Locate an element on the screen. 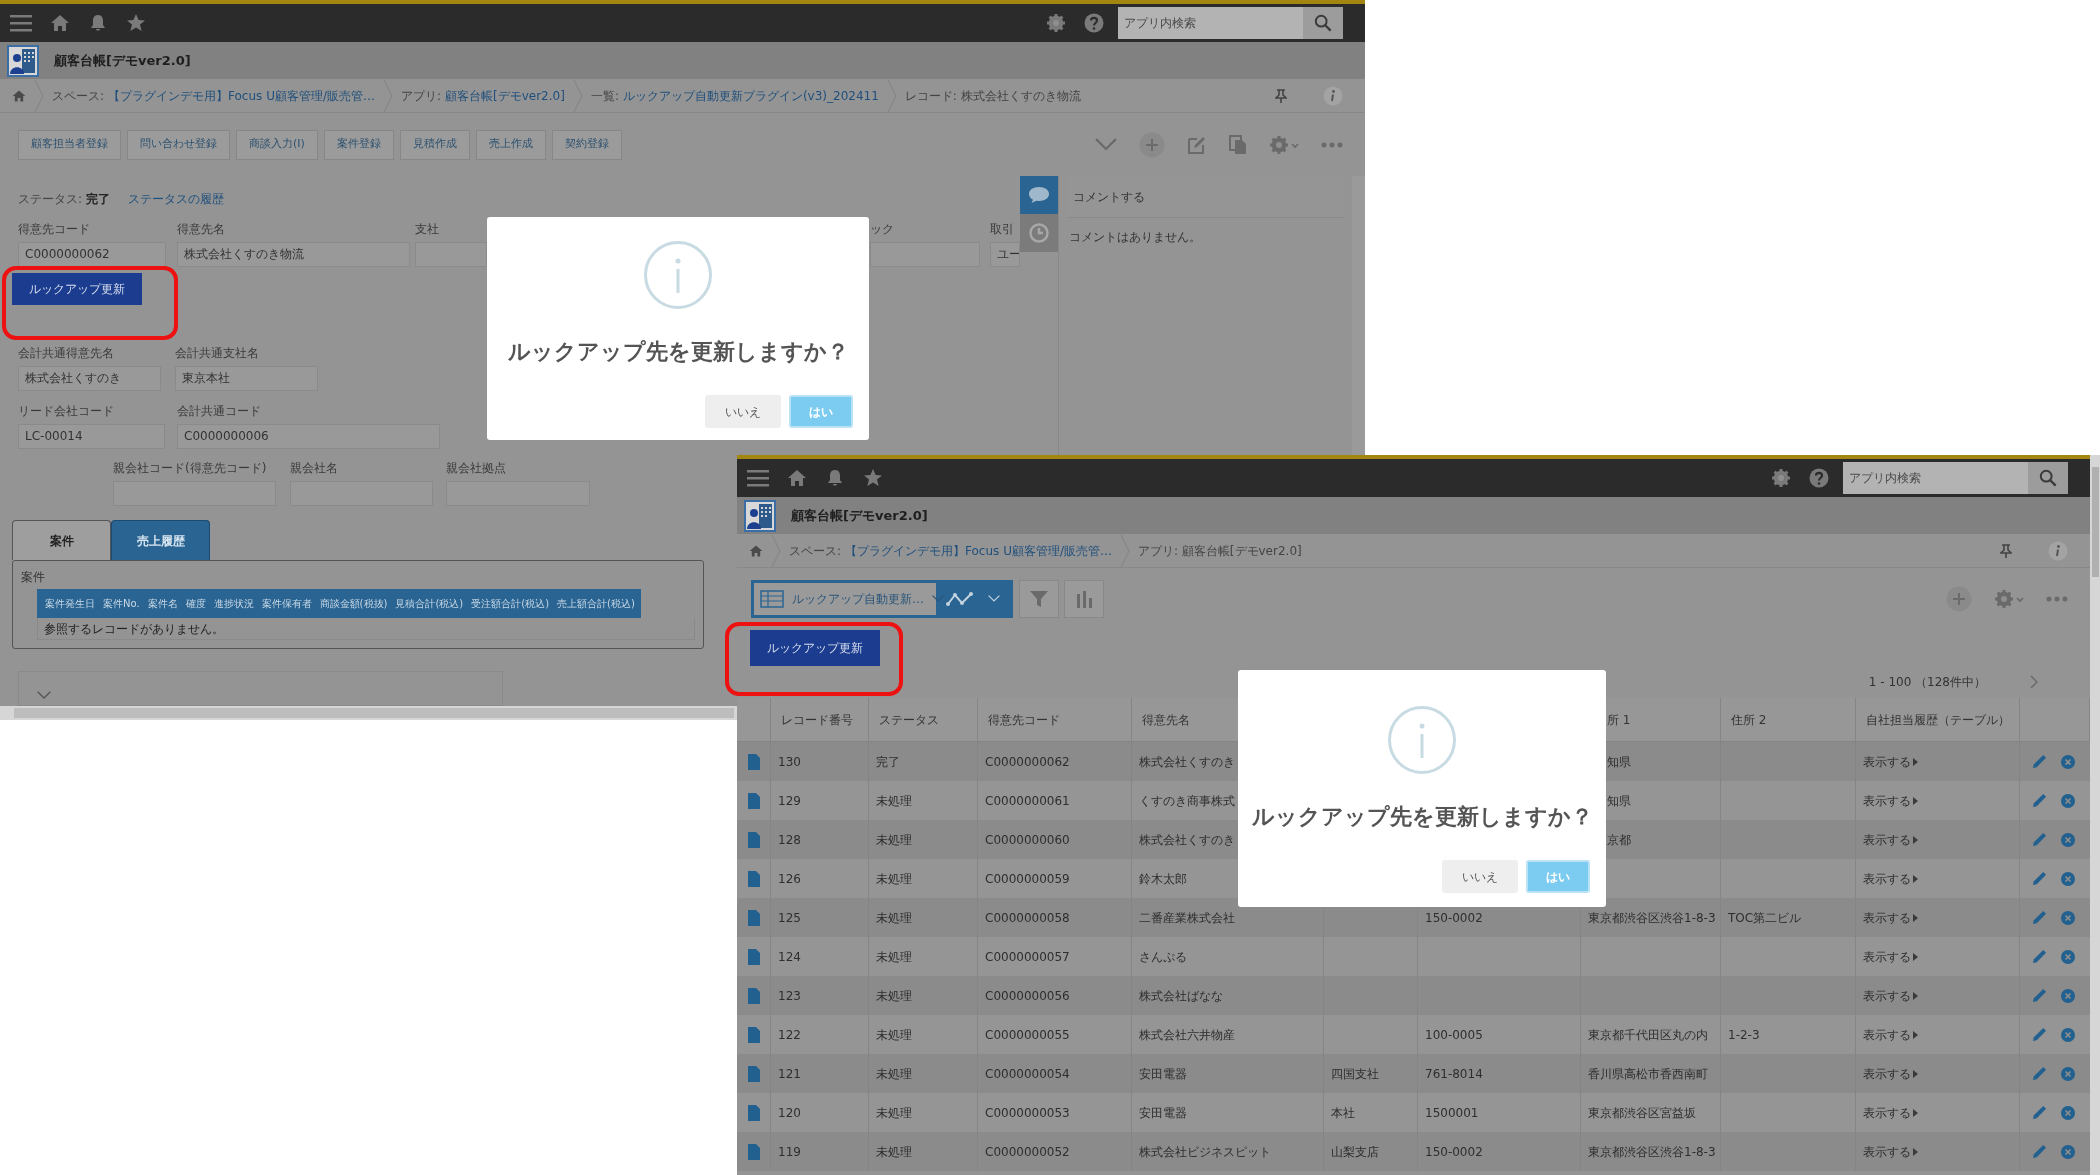 The width and height of the screenshot is (2100, 1175). column-header: 案件保有者 is located at coordinates (286, 604).